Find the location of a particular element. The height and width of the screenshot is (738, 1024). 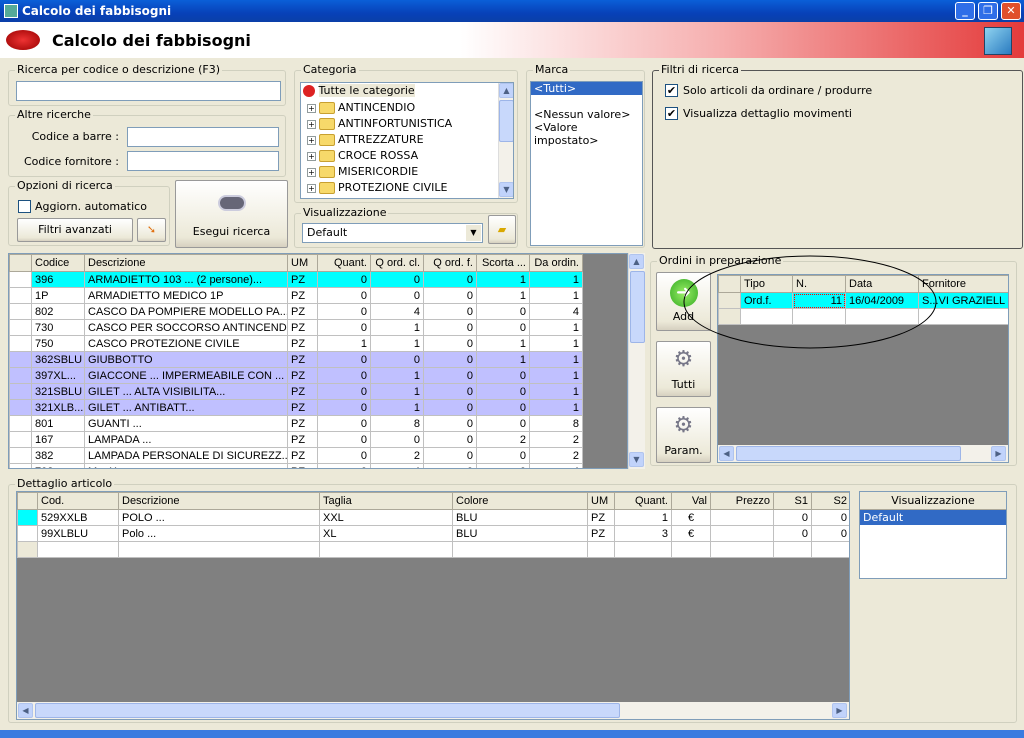

cell: XXL is located at coordinates (386, 517).